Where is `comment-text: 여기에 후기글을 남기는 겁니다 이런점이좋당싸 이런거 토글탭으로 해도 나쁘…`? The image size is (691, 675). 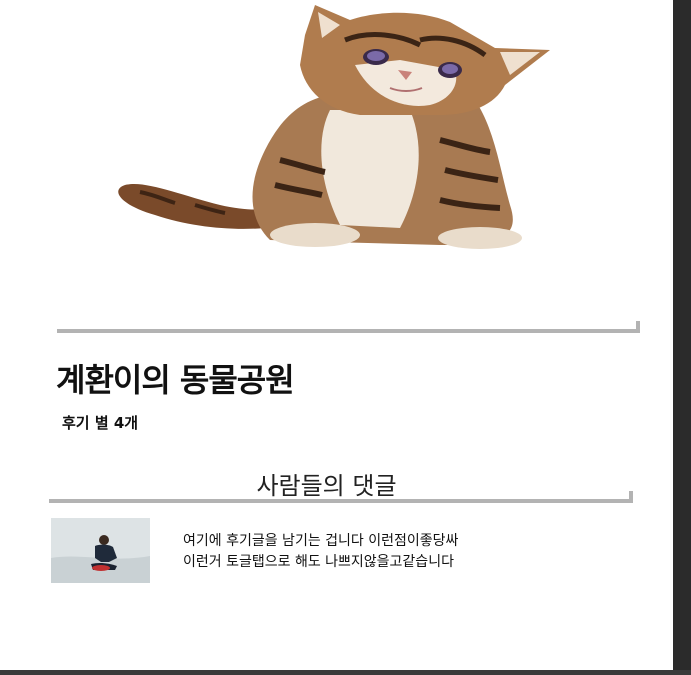 comment-text: 여기에 후기글을 남기는 겁니다 이런점이좋당싸 이런거 토글탭으로 해도 나쁘… is located at coordinates (373, 552).